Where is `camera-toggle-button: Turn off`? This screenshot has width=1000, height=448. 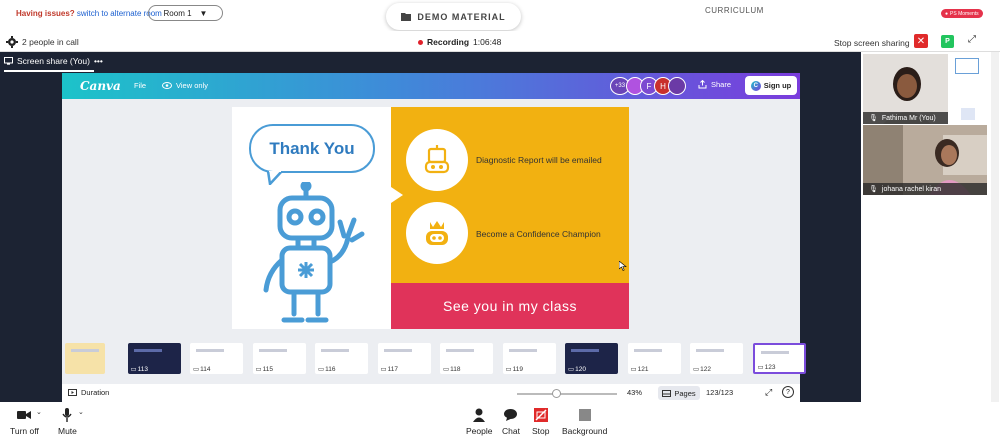
camera-toggle-button: Turn off is located at coordinates (24, 422).